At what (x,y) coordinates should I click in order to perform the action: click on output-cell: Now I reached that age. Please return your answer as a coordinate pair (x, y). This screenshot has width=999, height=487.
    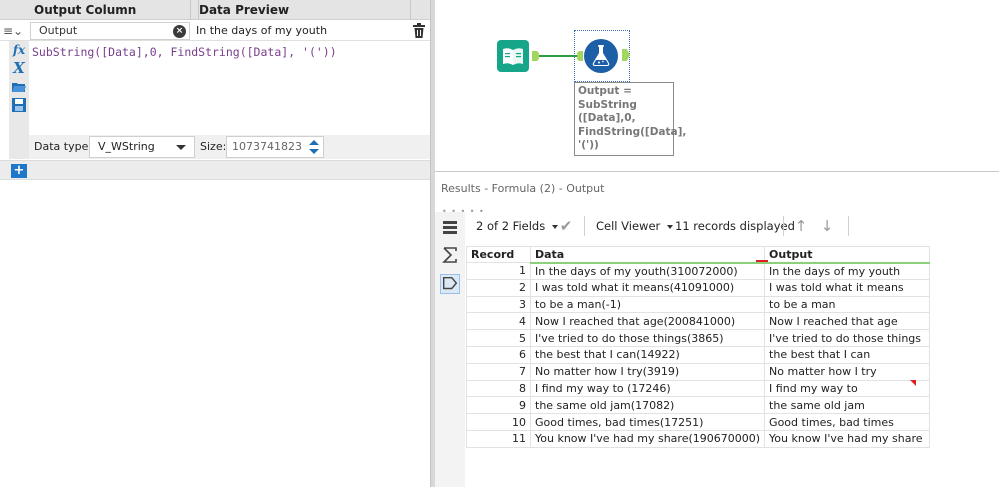
    Looking at the image, I should click on (847, 321).